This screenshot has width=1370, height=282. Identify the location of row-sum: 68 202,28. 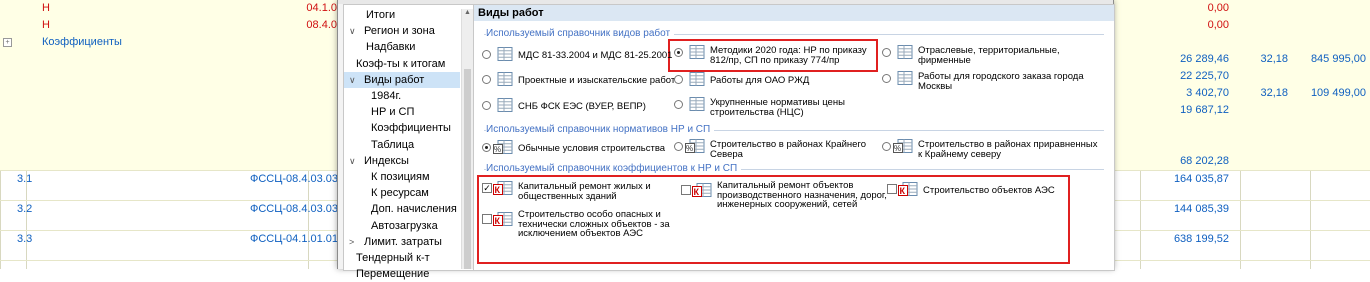
(1204, 161).